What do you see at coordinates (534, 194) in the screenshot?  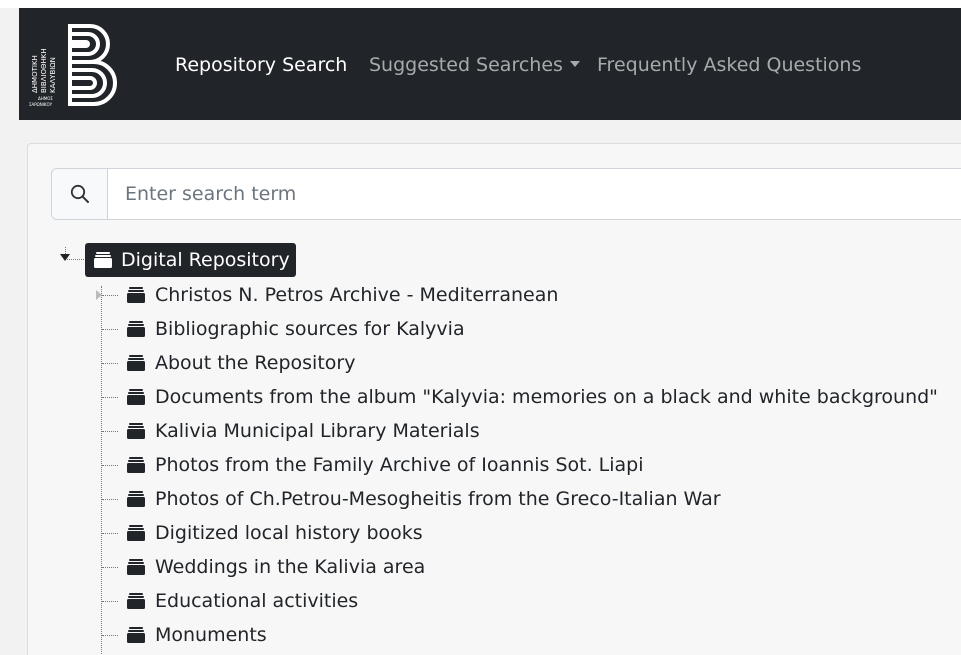 I see `search-input` at bounding box center [534, 194].